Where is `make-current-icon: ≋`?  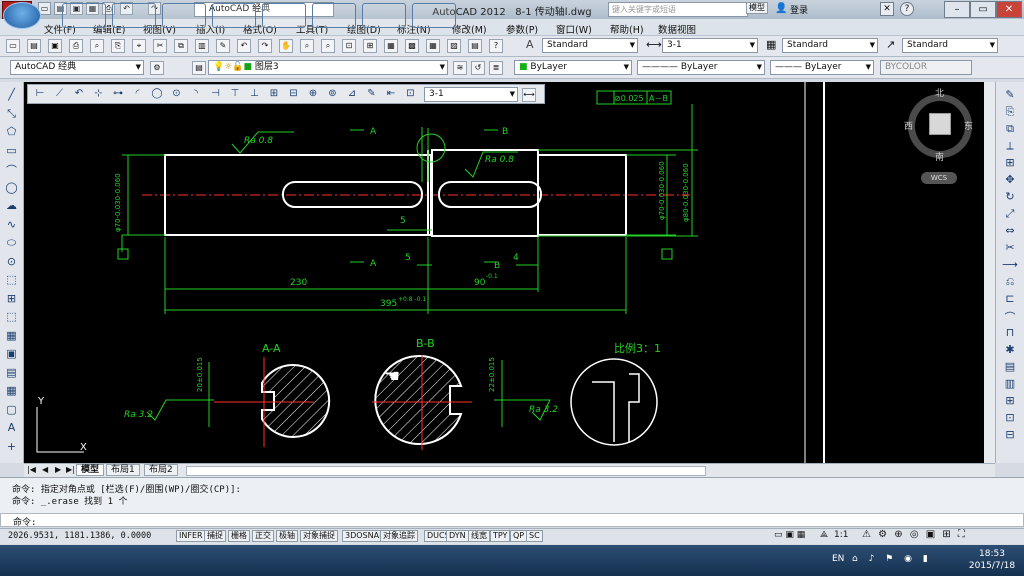
make-current-icon: ≋ is located at coordinates (460, 68).